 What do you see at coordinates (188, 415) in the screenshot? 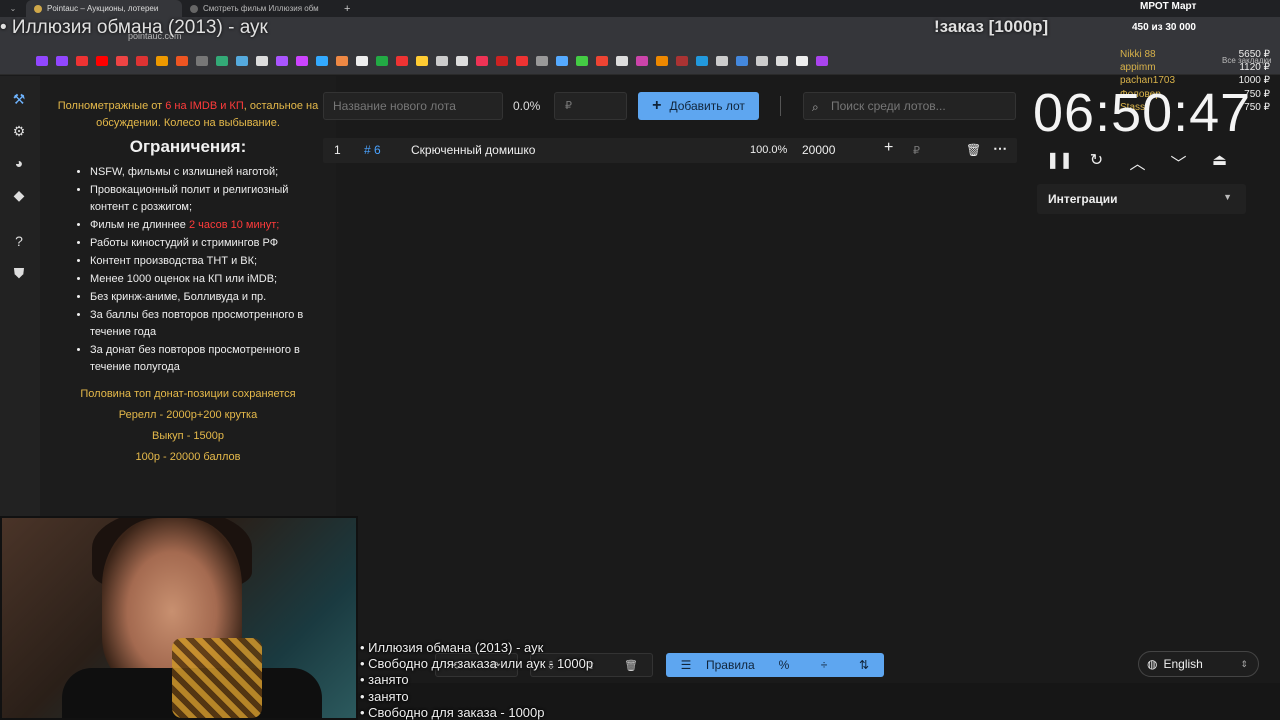
I see `rules-footer-line: Ререлл - 2000р+200 крутка` at bounding box center [188, 415].